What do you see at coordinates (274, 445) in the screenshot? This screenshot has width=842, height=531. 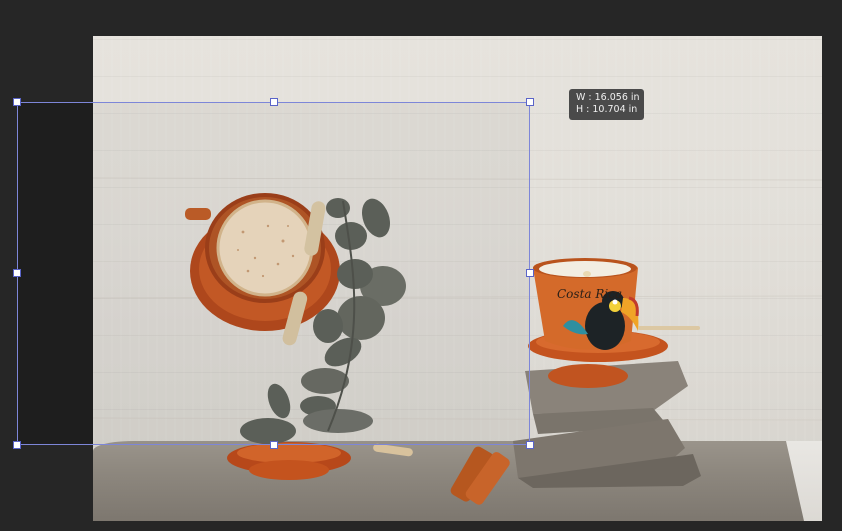 I see `transform-handle-bottom-center` at bounding box center [274, 445].